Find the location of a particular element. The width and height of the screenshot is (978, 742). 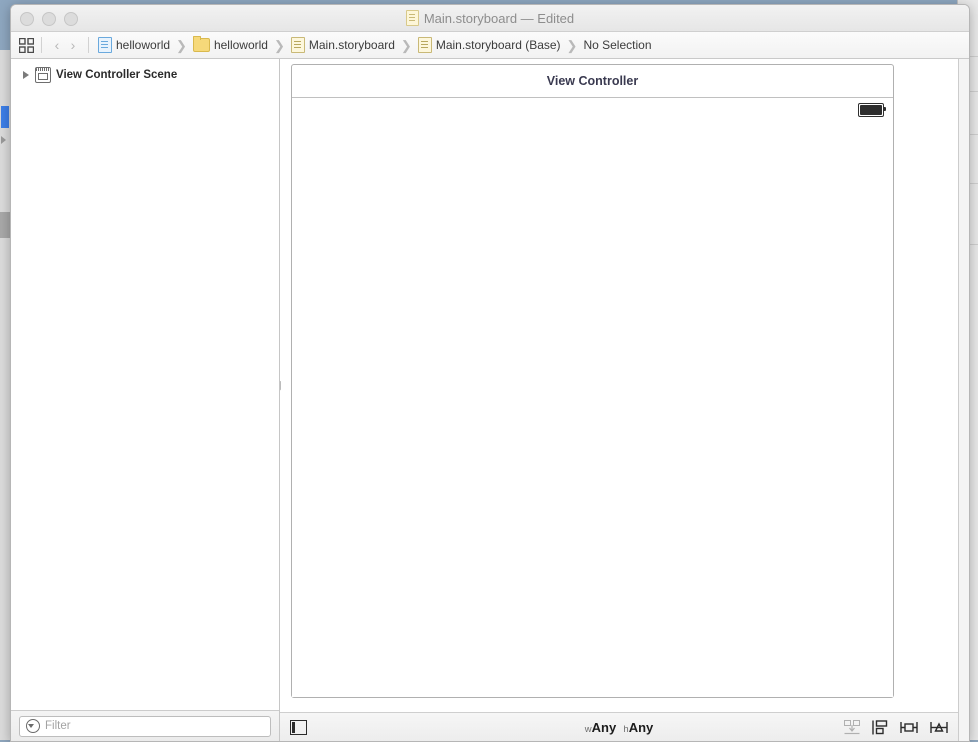

traffic-light-buttons is located at coordinates (49, 19).